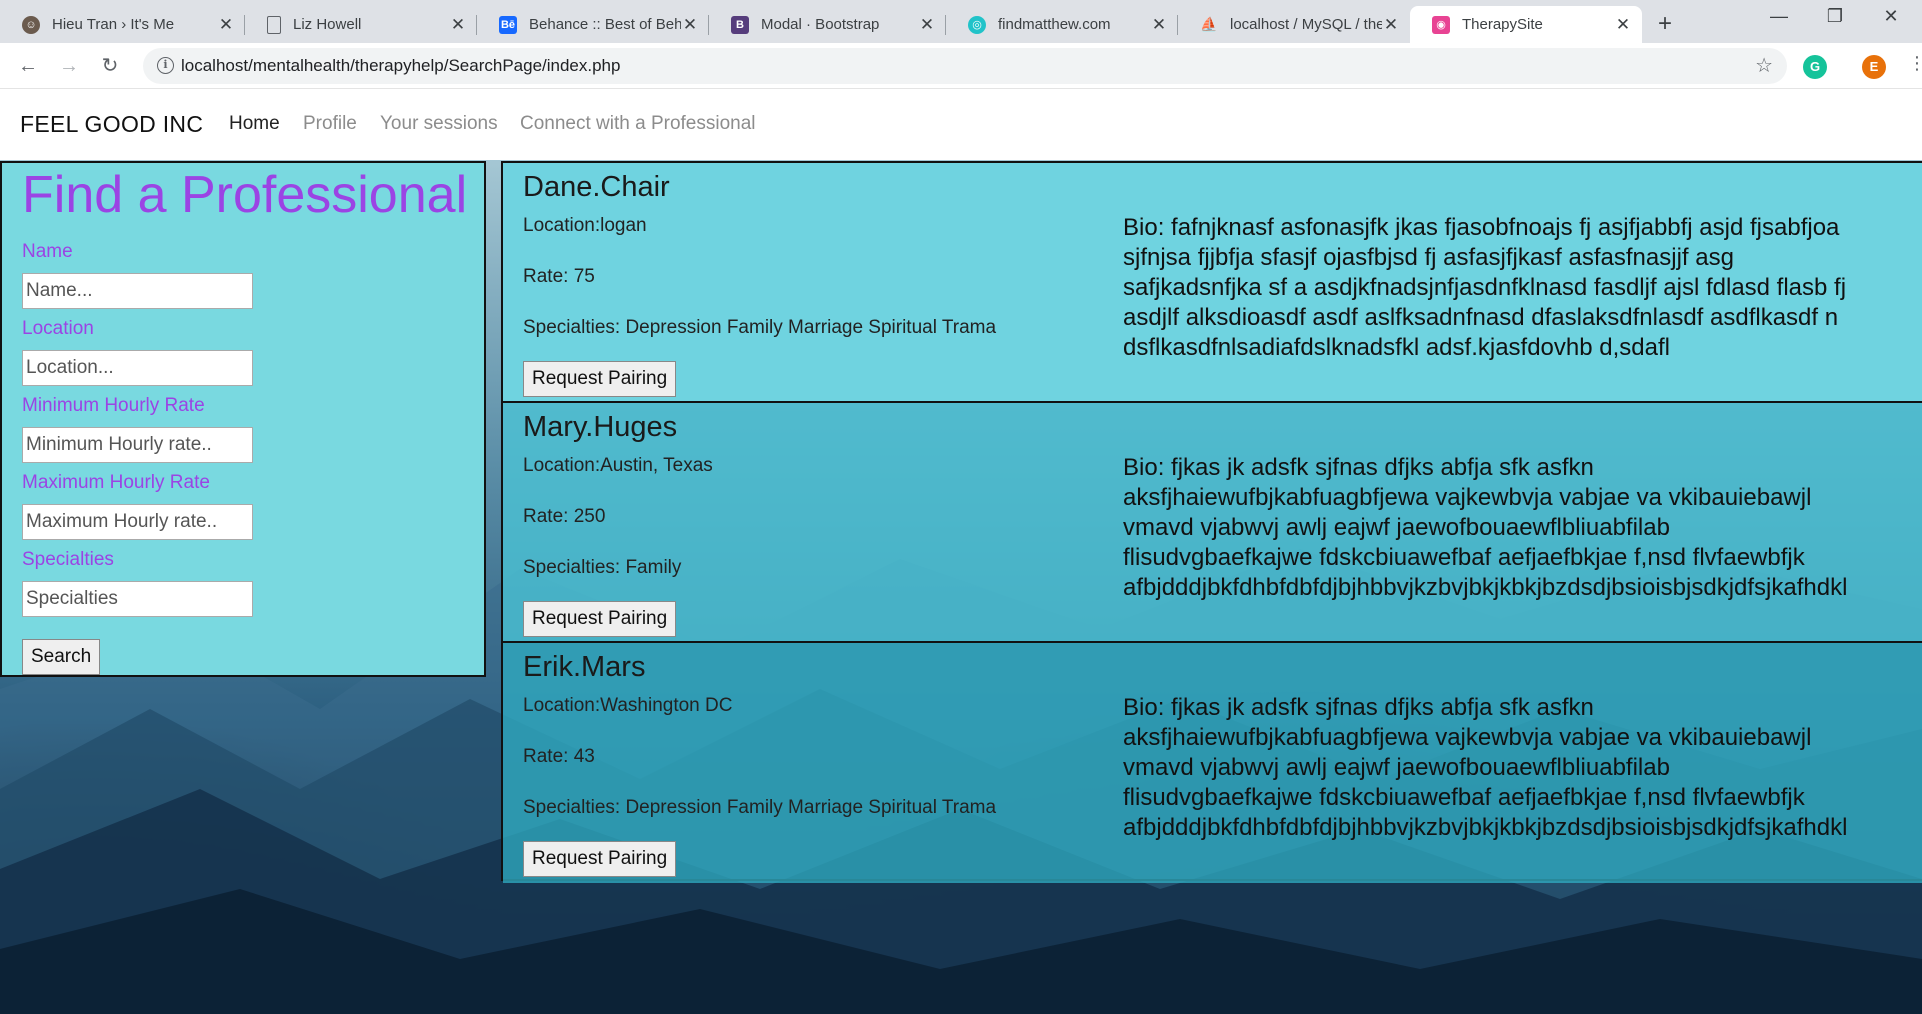 Image resolution: width=1922 pixels, height=1014 pixels. I want to click on nav-profile: Profile, so click(330, 124).